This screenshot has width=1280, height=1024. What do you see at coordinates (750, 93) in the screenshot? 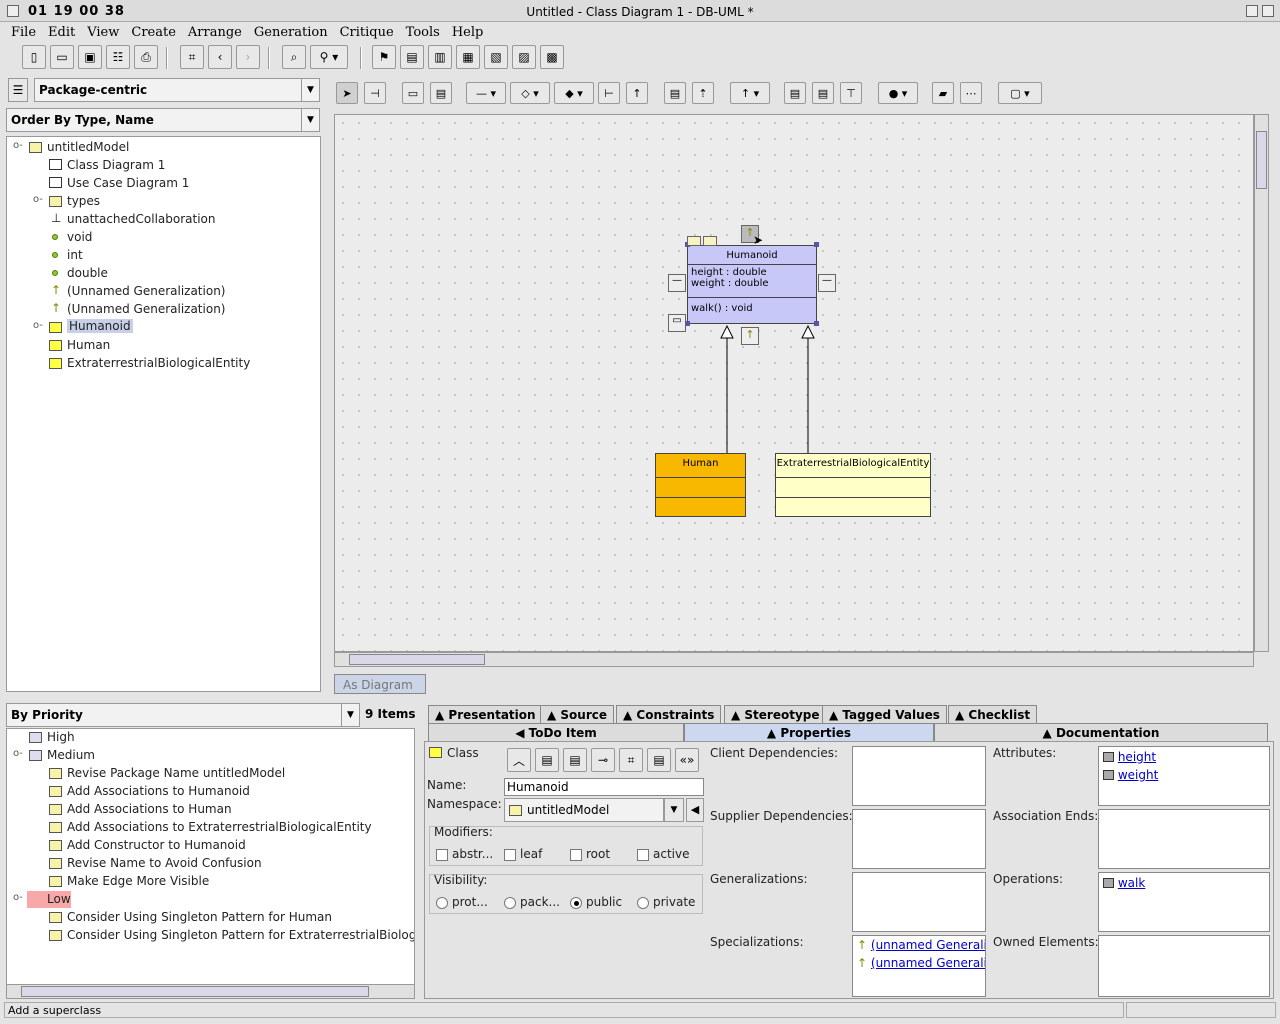
I see `dependency-tool-icon: ↑ ▾` at bounding box center [750, 93].